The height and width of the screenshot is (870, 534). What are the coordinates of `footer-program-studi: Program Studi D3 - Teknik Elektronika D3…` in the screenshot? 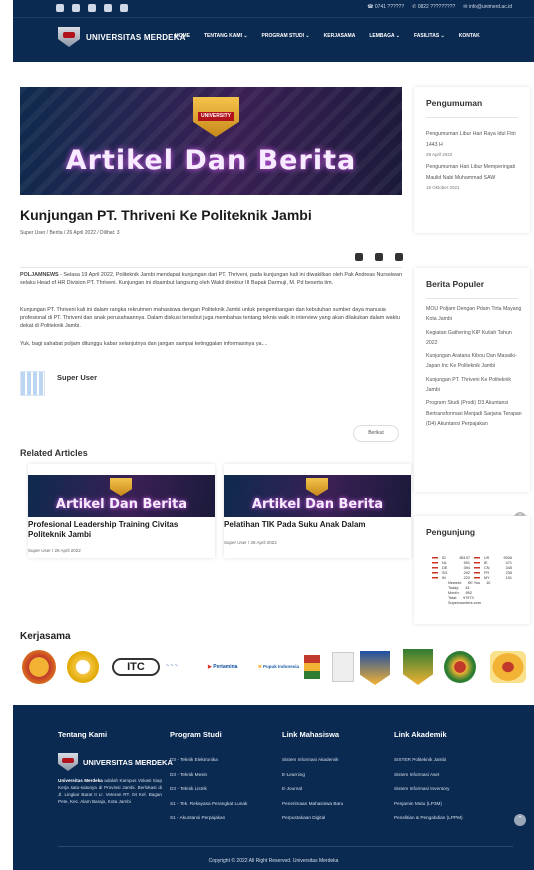 It's located at (208, 778).